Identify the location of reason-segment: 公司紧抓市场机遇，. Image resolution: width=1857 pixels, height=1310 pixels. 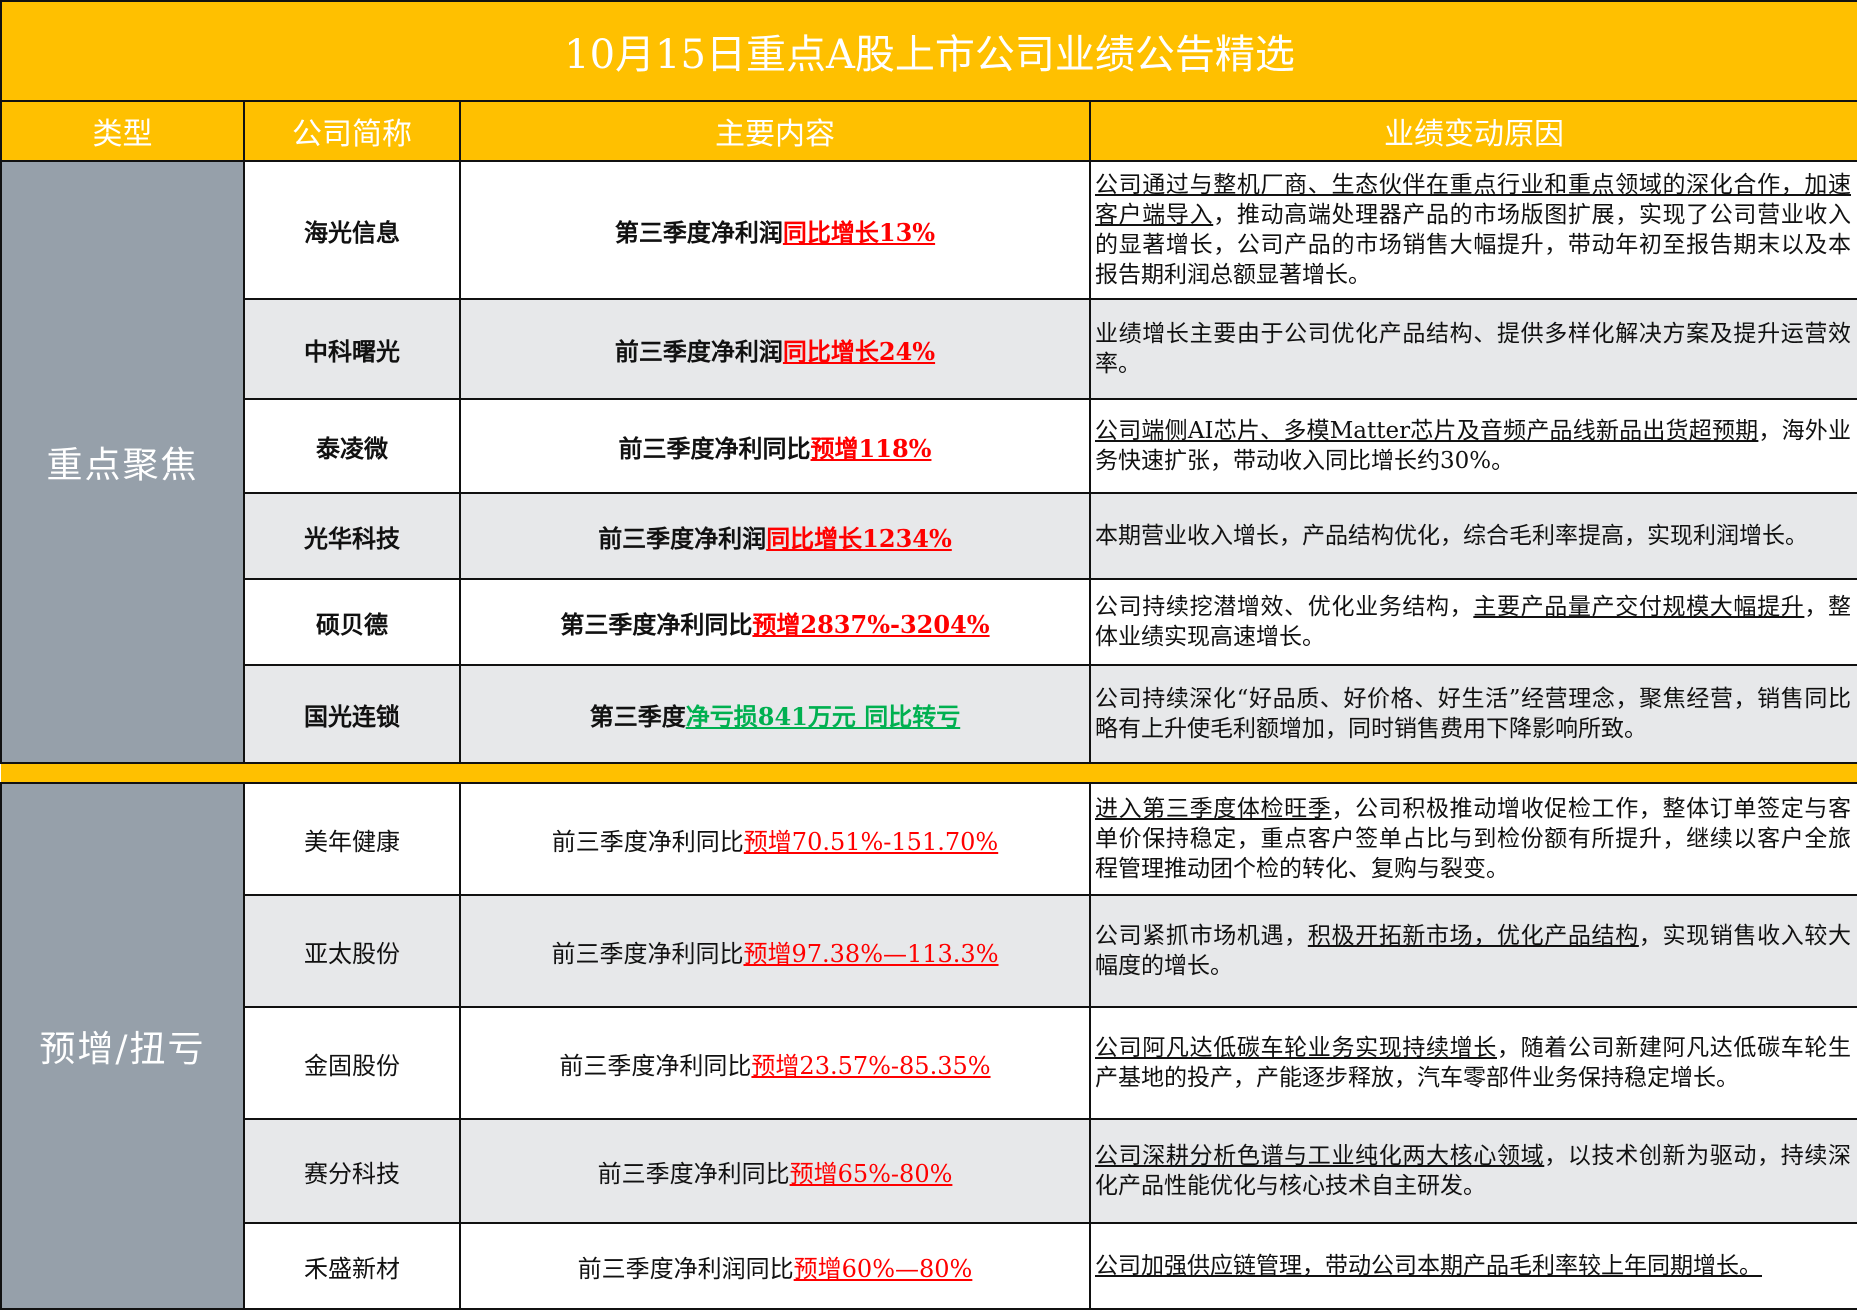
(1201, 936).